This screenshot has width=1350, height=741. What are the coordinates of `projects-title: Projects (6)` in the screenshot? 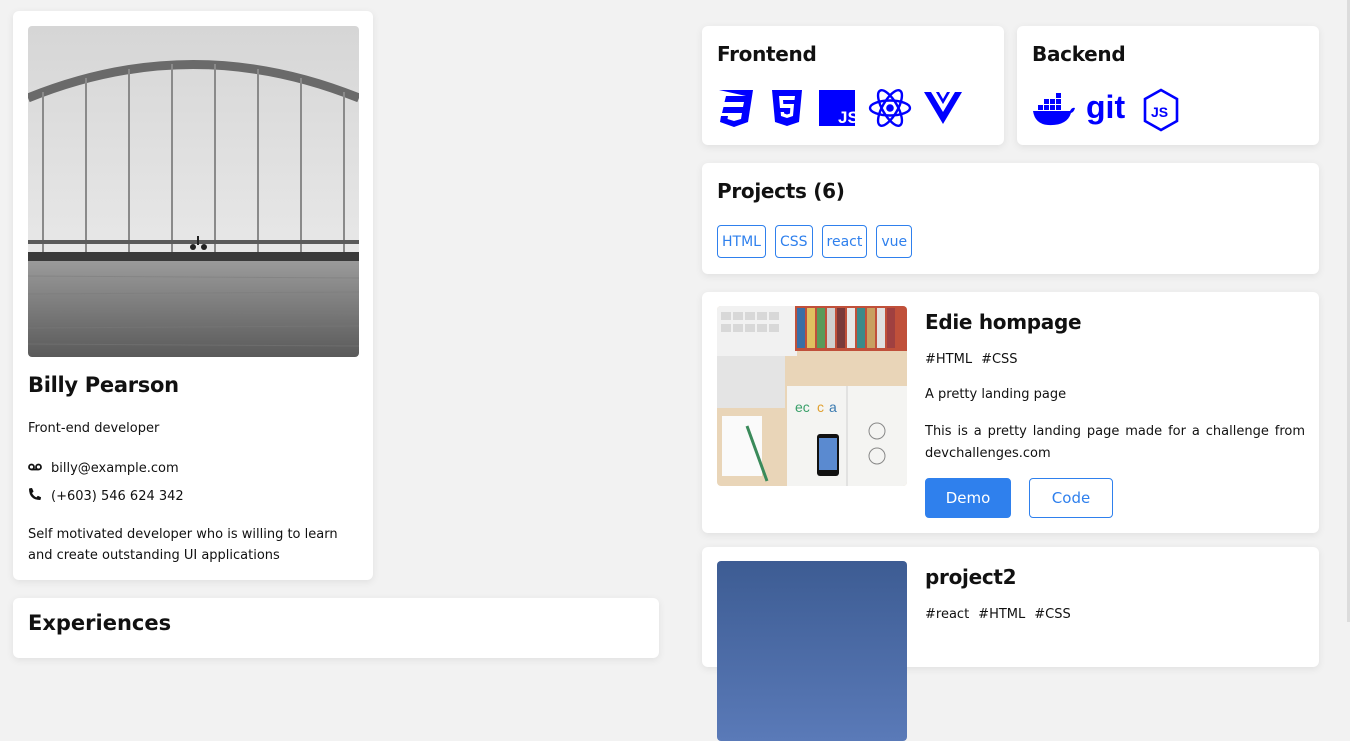 It's located at (781, 191).